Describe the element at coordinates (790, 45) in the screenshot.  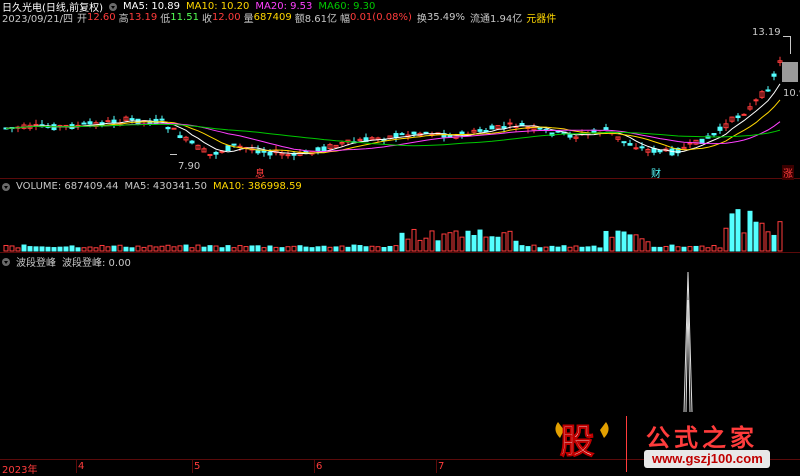
I see `high-mark-leader-v` at that location.